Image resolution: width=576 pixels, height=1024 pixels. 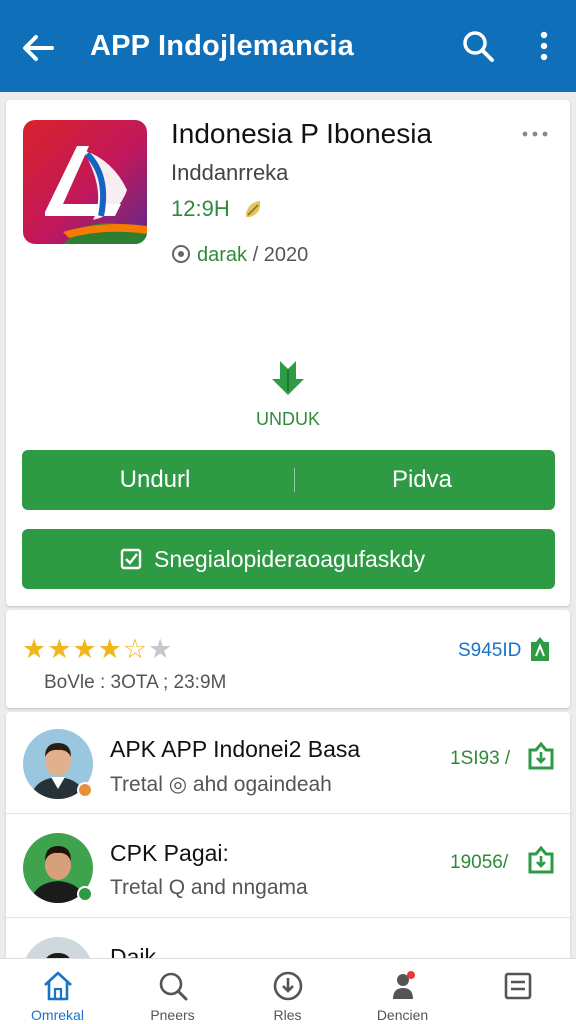 What do you see at coordinates (135, 682) in the screenshot?
I see `rating-subtitle: BoVle : 3OTA ; 23:9M` at bounding box center [135, 682].